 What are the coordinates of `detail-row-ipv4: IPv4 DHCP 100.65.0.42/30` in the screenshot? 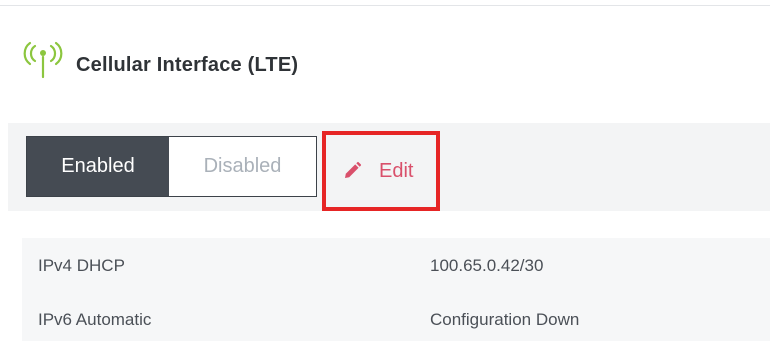 It's located at (396, 266).